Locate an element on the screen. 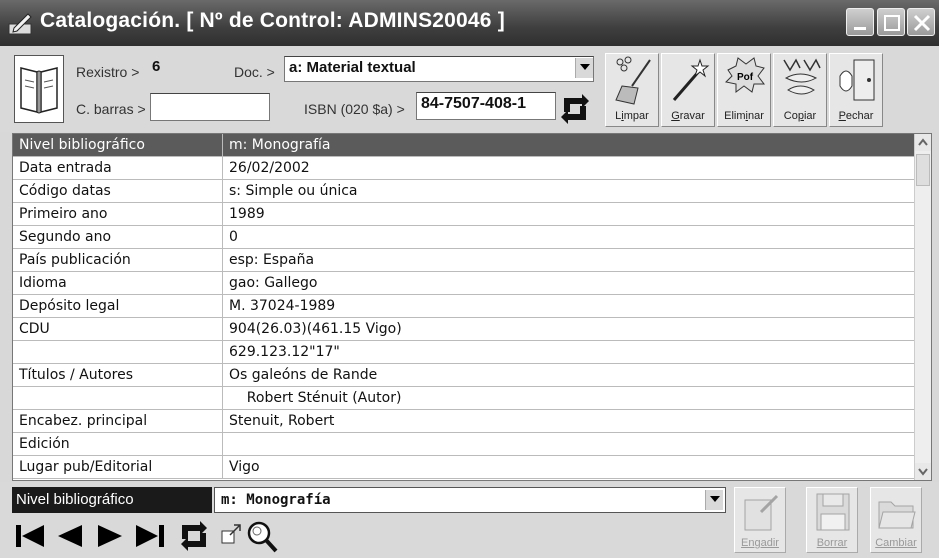 This screenshot has height=558, width=939. field-value: s: Simple ou única is located at coordinates (293, 191).